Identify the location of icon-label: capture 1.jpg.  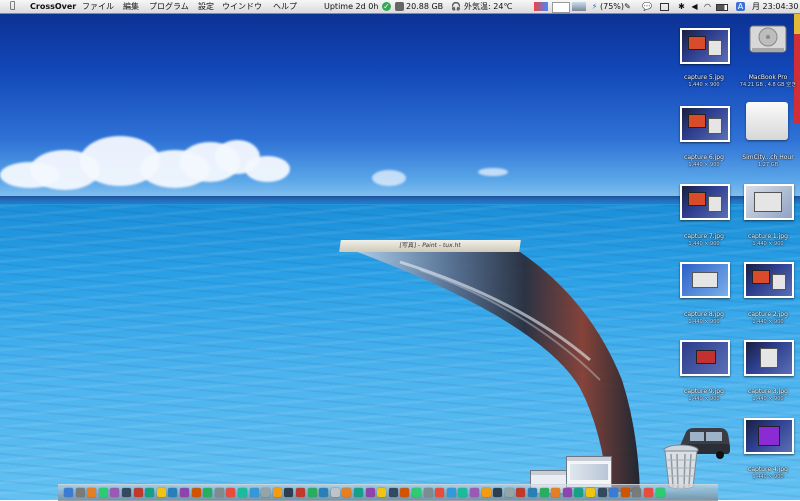
(768, 236).